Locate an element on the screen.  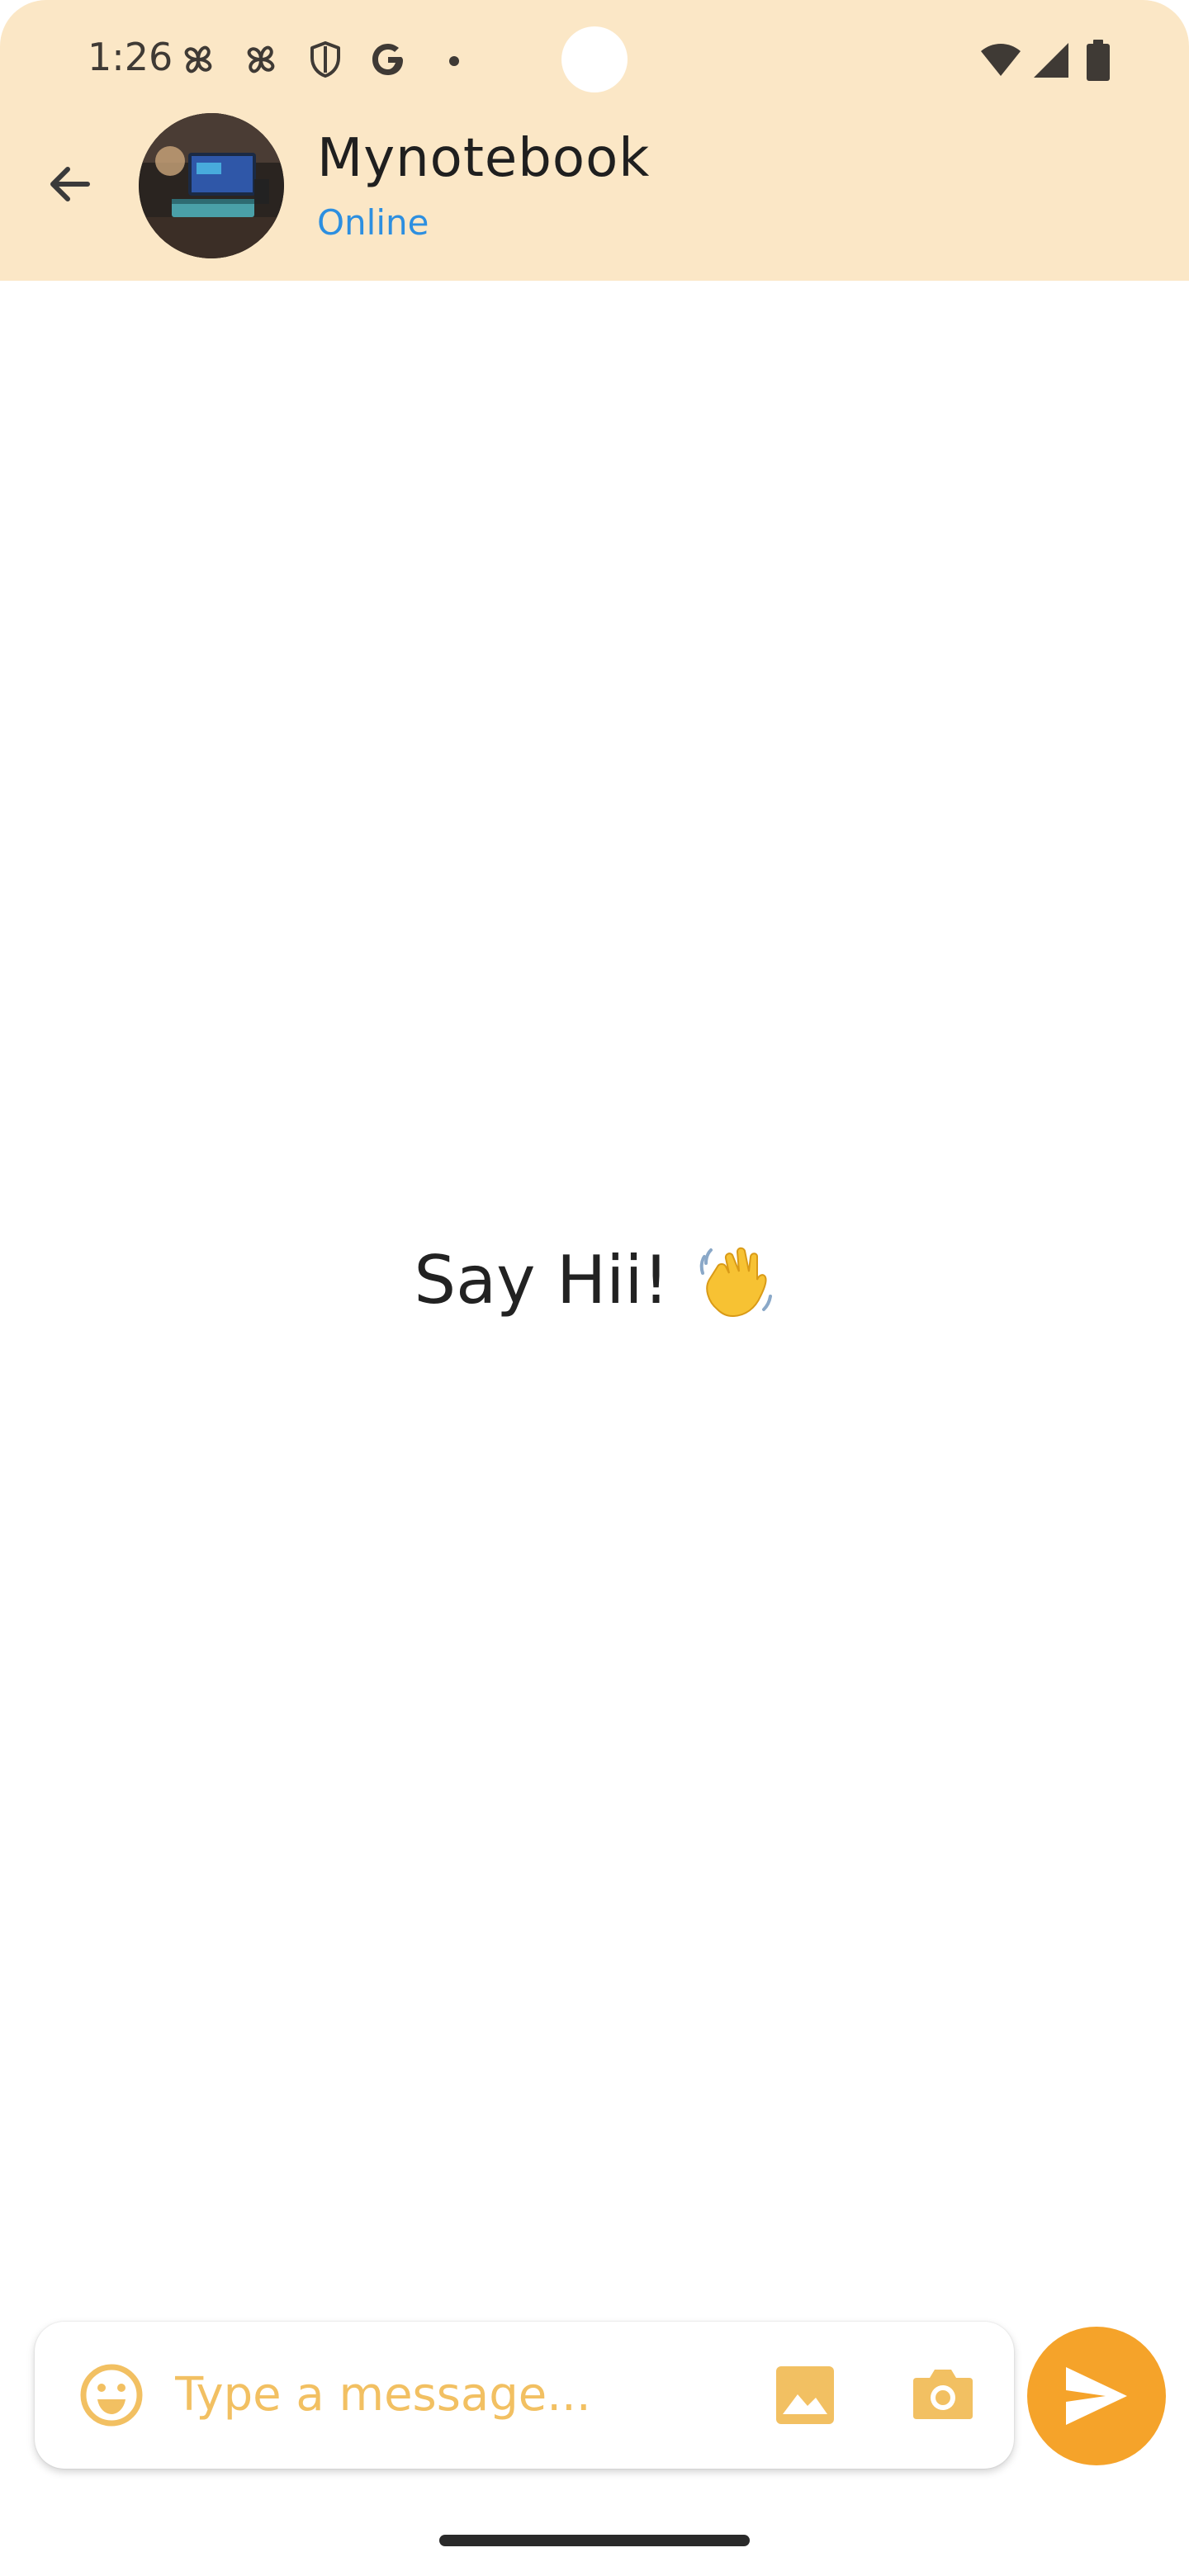
cell-signal-icon is located at coordinates (1051, 60).